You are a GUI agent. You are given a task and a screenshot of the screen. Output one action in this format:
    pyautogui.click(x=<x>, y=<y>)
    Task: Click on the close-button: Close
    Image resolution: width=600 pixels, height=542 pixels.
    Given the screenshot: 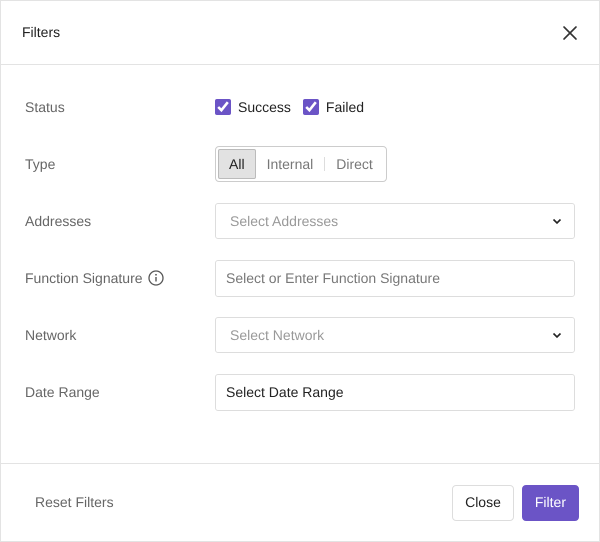 What is the action you would take?
    pyautogui.click(x=483, y=502)
    